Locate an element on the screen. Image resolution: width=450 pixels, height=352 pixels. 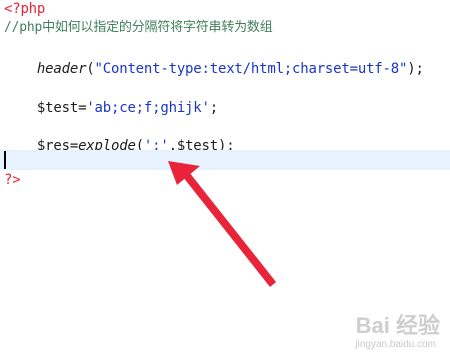
arrow-shaft is located at coordinates (229, 229).